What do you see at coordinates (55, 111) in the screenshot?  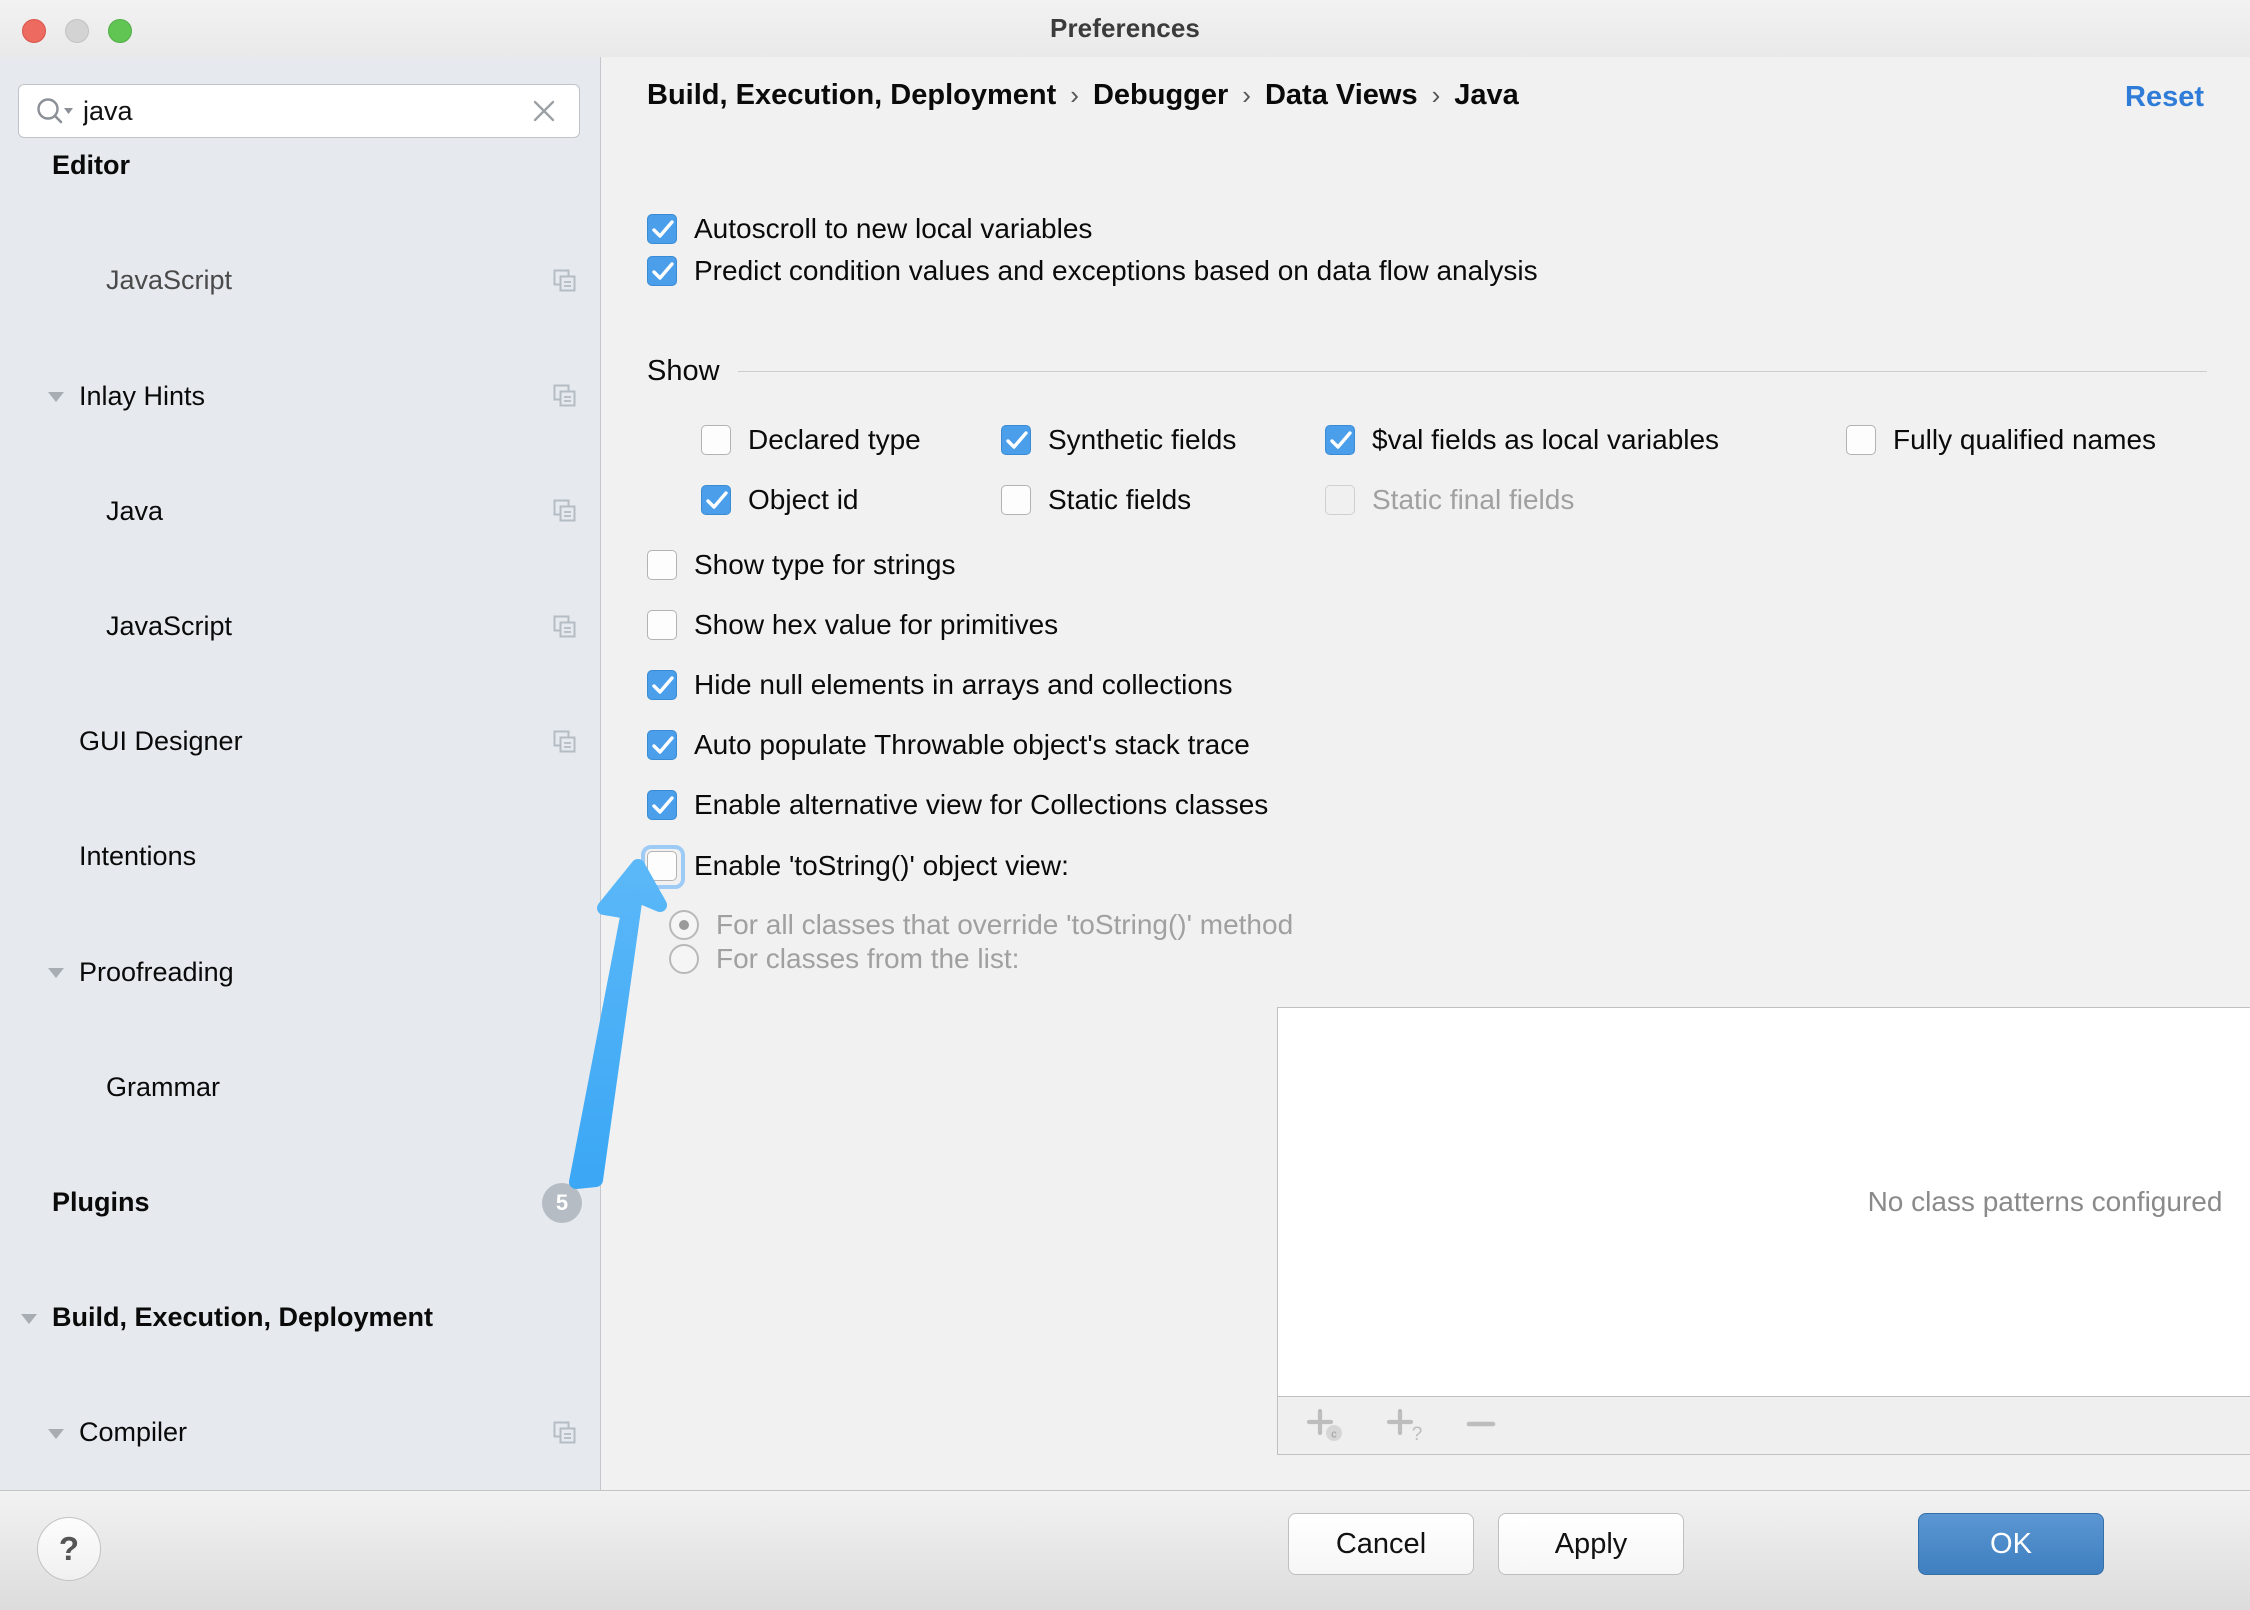 I see `search-icon` at bounding box center [55, 111].